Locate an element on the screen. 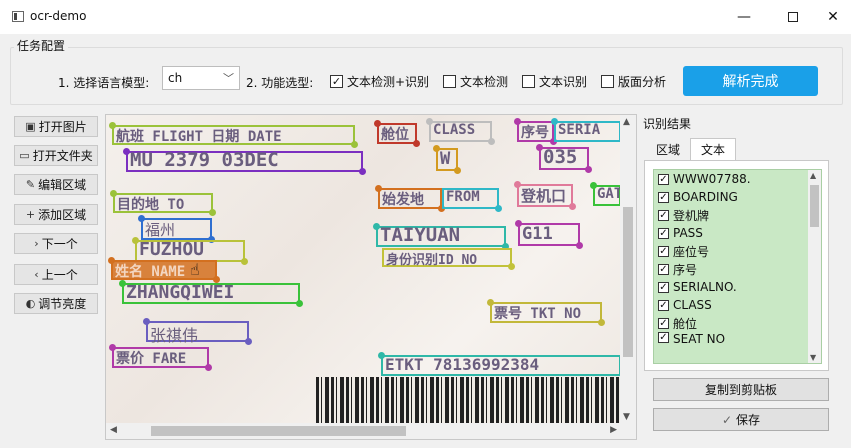  text-region: W is located at coordinates (447, 159).